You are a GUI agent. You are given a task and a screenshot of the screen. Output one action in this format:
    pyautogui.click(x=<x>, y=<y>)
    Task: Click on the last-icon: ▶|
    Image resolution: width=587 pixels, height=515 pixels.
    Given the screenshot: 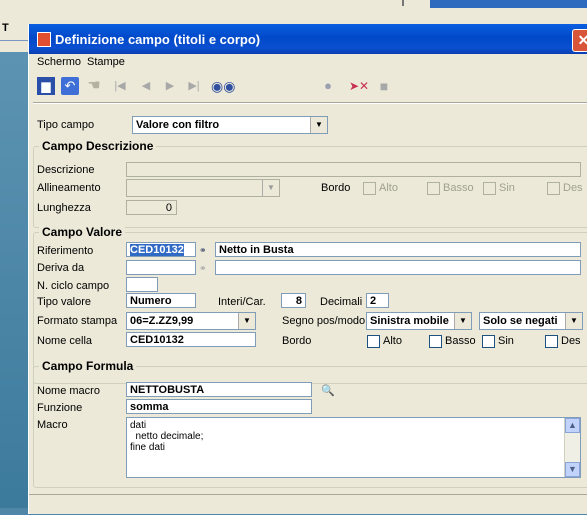 What is the action you would take?
    pyautogui.click(x=194, y=86)
    